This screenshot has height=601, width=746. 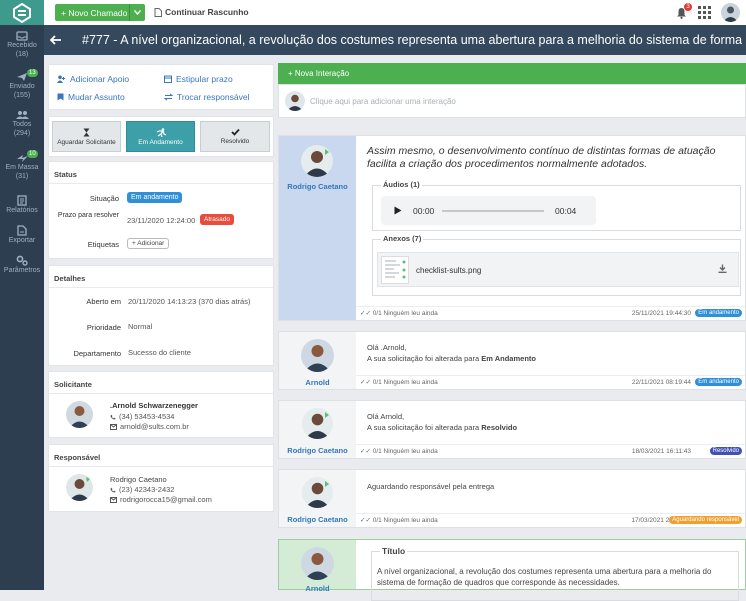 I want to click on tags-label: Etiquetas, so click(x=103, y=244).